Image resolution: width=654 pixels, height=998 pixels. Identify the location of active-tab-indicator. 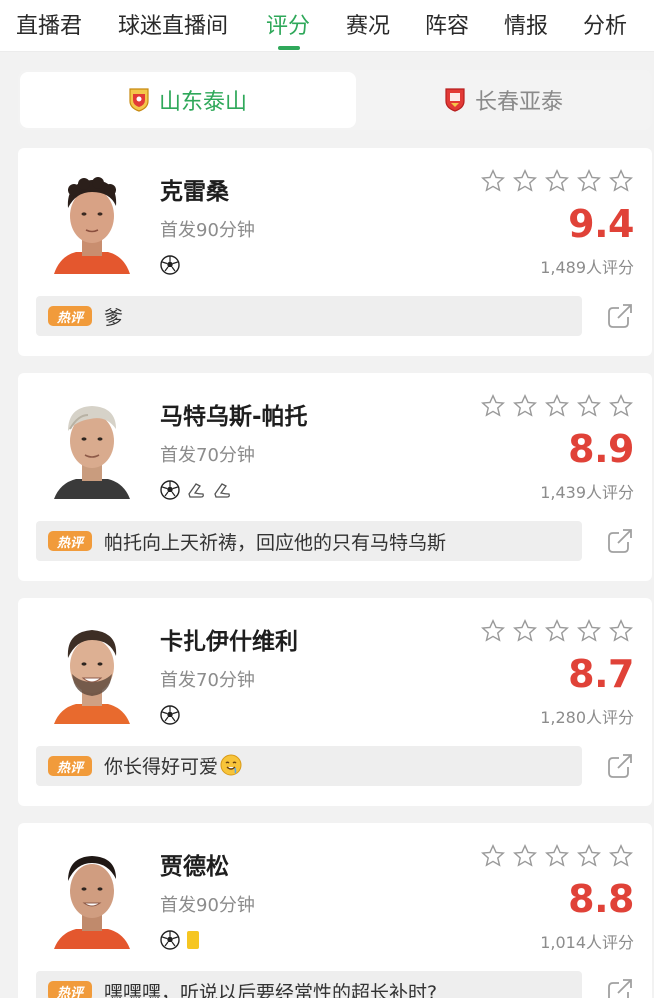
(289, 48).